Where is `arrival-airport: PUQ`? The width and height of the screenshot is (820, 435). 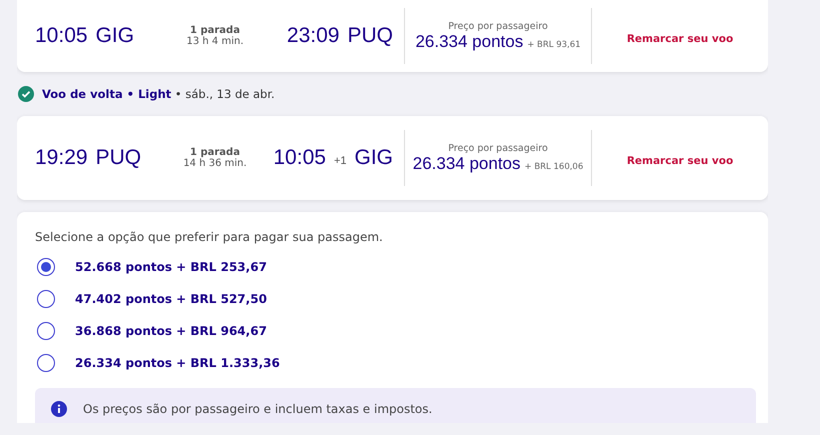 arrival-airport: PUQ is located at coordinates (370, 36).